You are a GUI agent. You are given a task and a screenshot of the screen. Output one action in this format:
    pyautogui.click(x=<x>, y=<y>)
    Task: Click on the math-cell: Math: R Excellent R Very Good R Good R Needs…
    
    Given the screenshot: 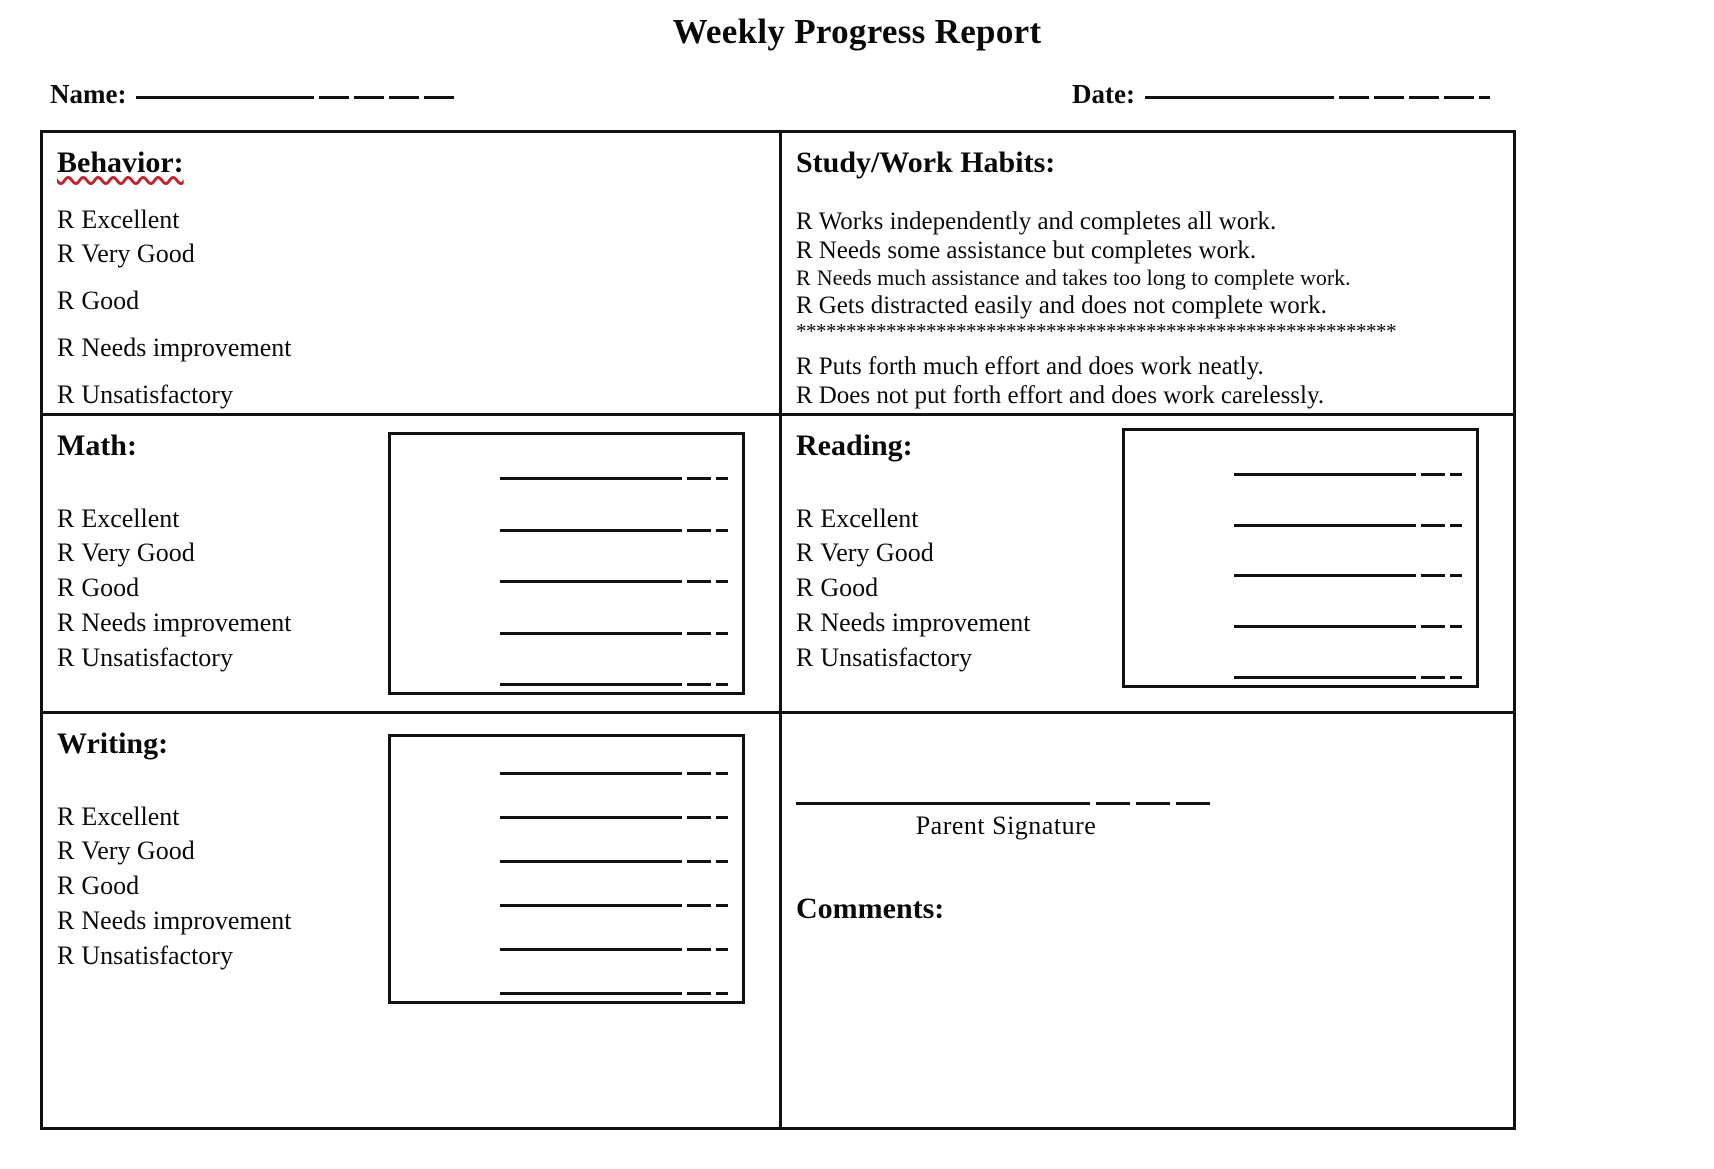 What is the action you would take?
    pyautogui.click(x=412, y=563)
    